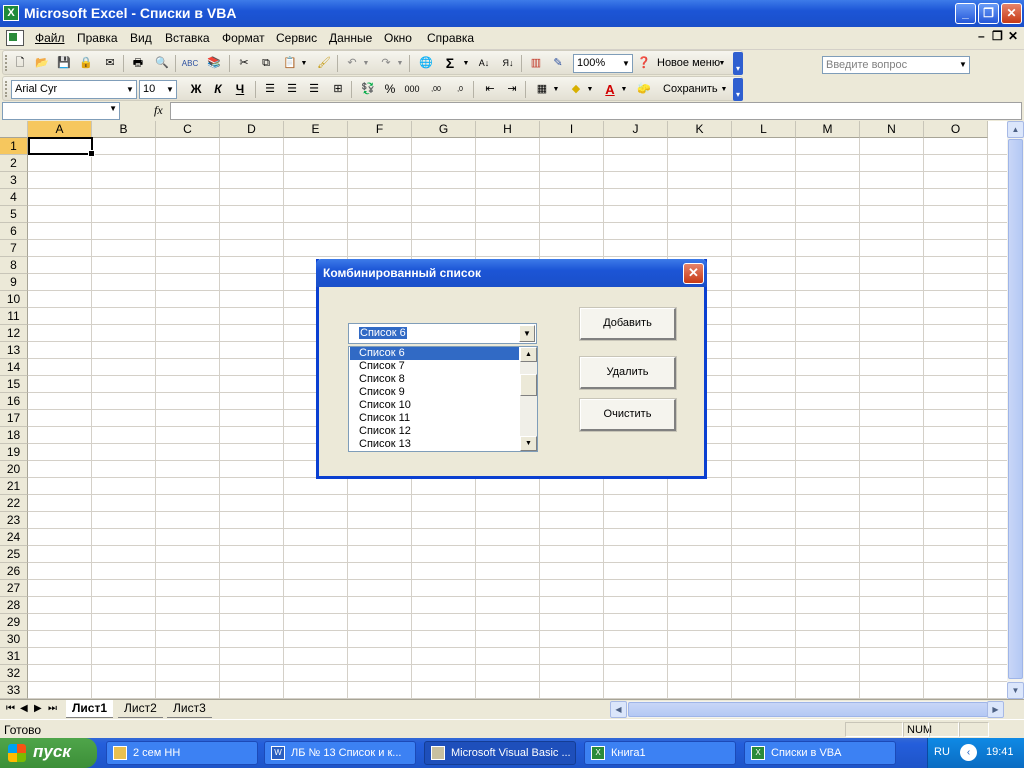  What do you see at coordinates (14, 401) in the screenshot?
I see `row-header: 16` at bounding box center [14, 401].